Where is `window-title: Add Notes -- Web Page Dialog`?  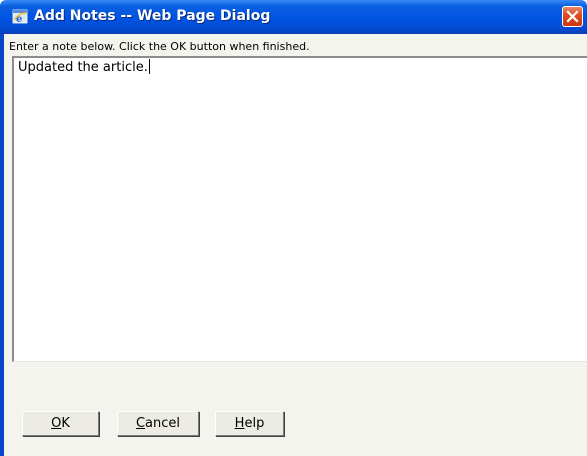
window-title: Add Notes -- Web Page Dialog is located at coordinates (152, 16).